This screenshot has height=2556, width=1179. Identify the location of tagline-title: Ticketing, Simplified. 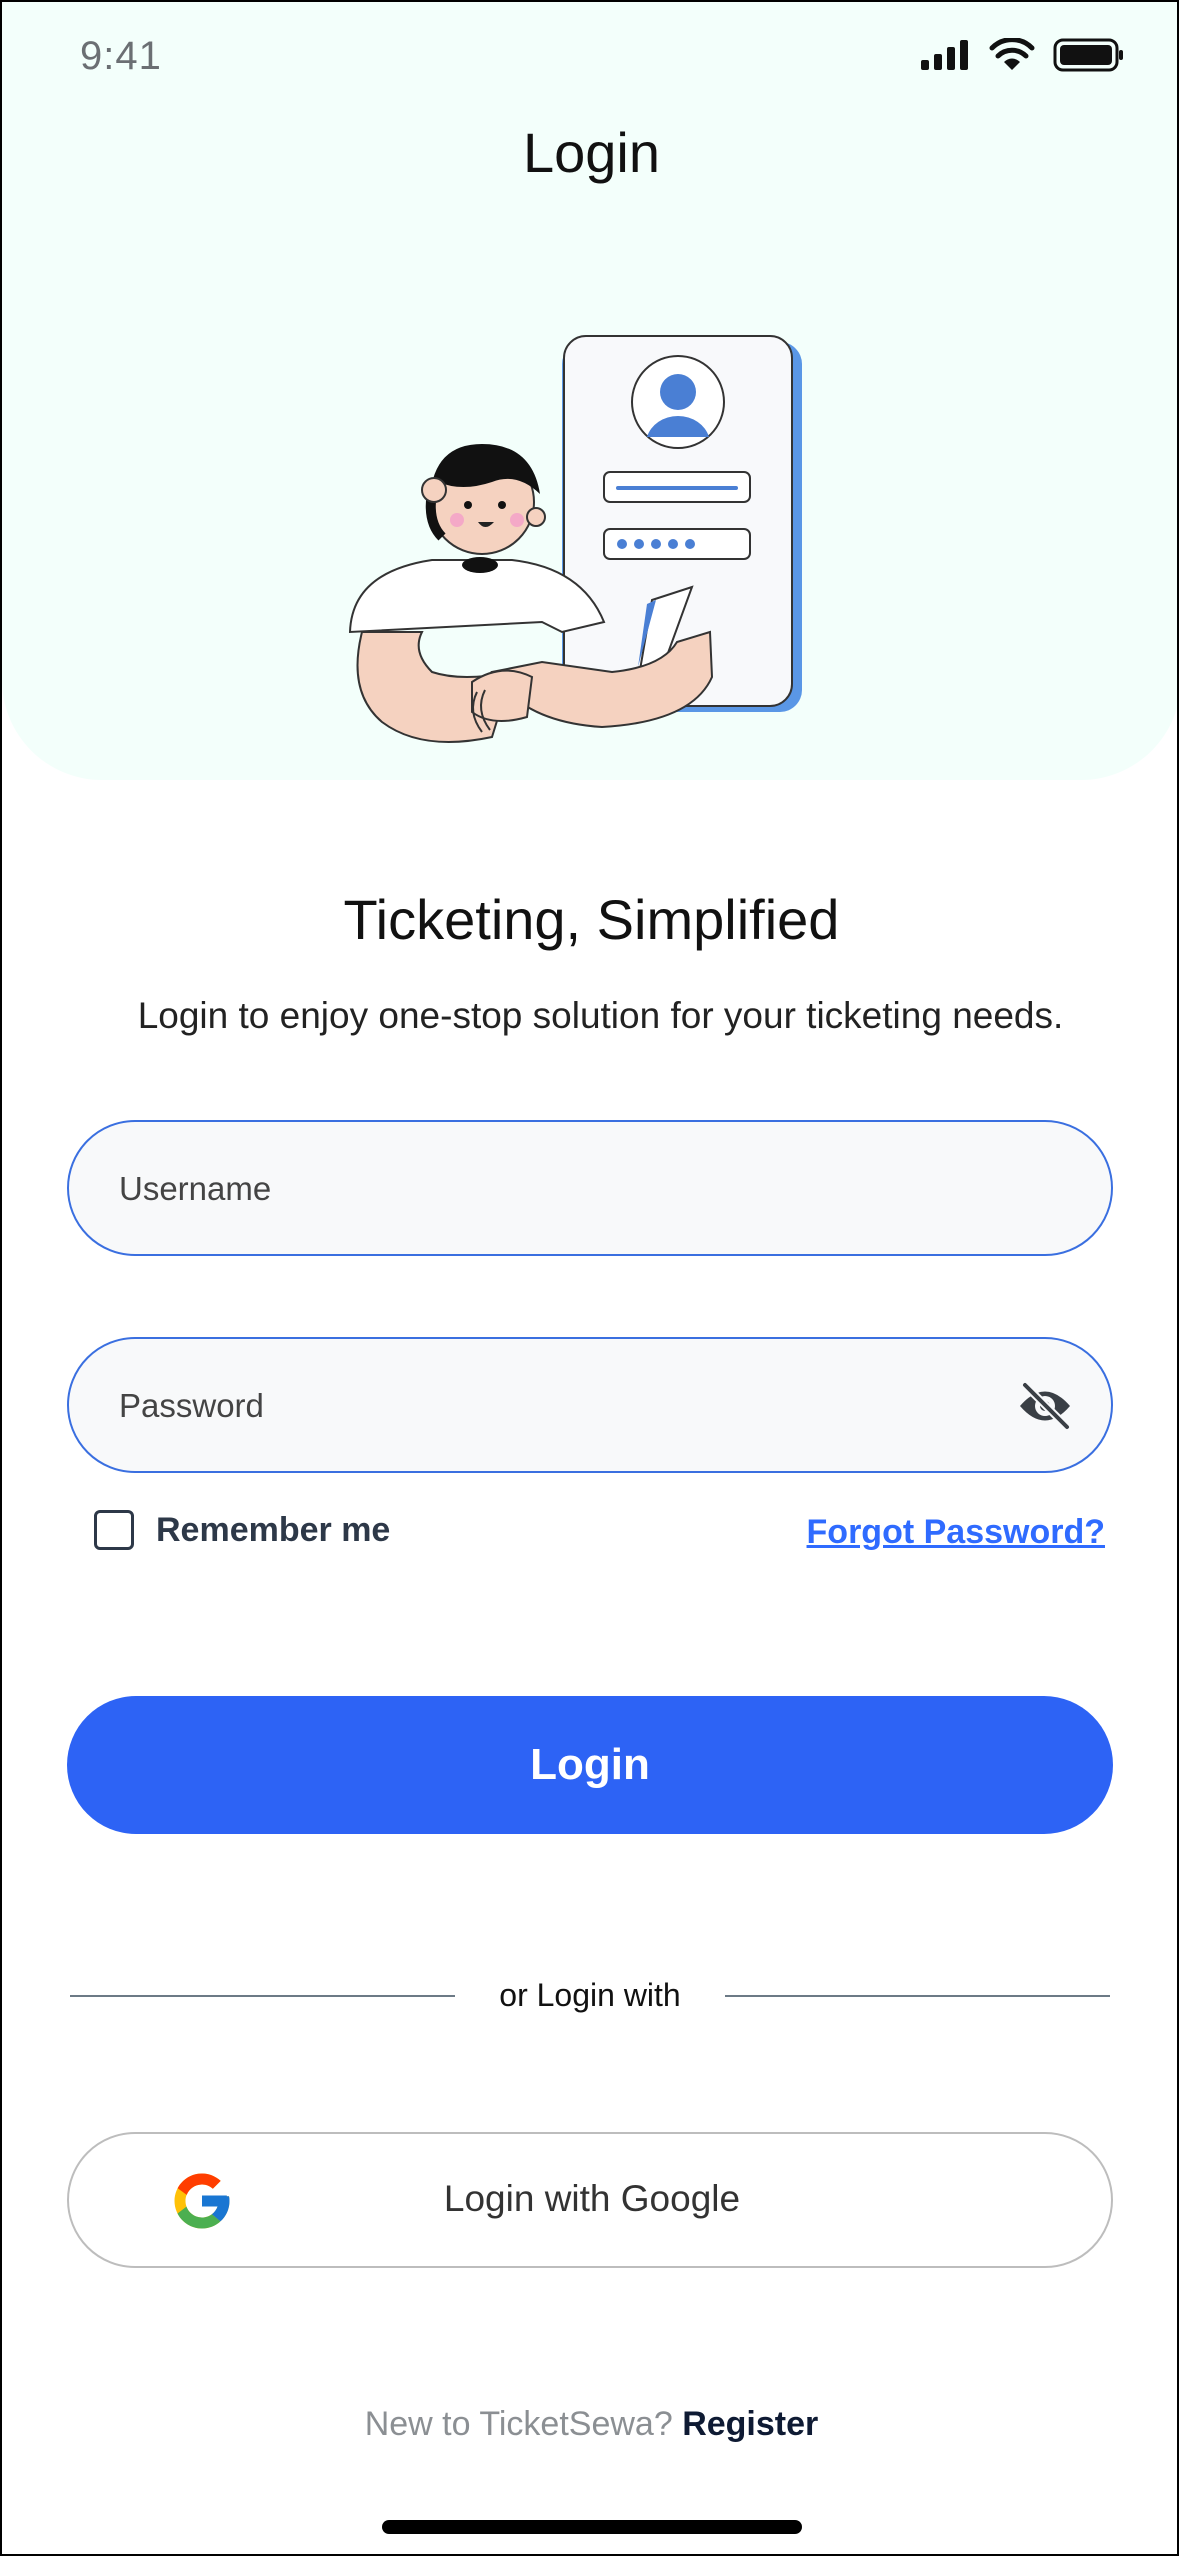
(591, 919).